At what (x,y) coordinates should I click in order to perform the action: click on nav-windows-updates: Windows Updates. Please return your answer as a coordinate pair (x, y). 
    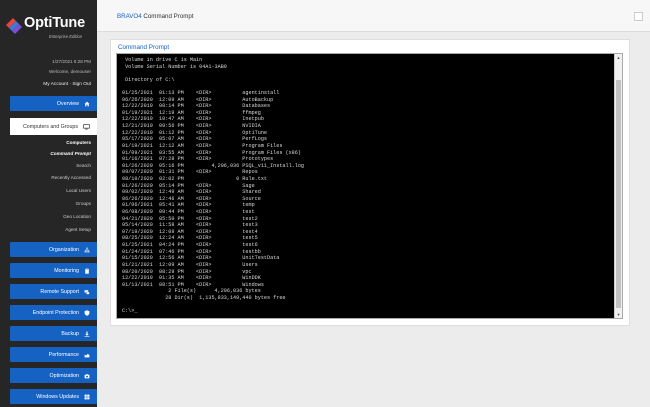
    Looking at the image, I should click on (53, 396).